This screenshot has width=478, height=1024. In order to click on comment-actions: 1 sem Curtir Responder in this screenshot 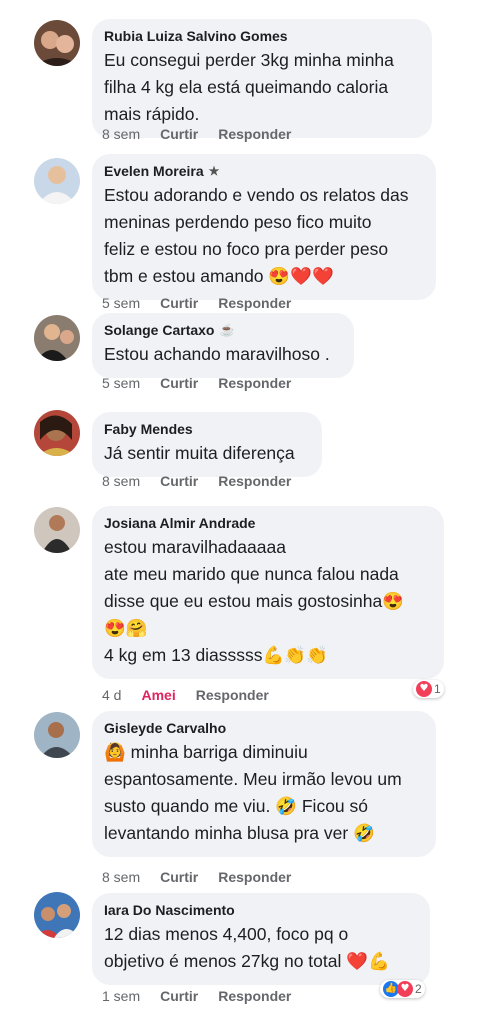, I will do `click(196, 996)`.